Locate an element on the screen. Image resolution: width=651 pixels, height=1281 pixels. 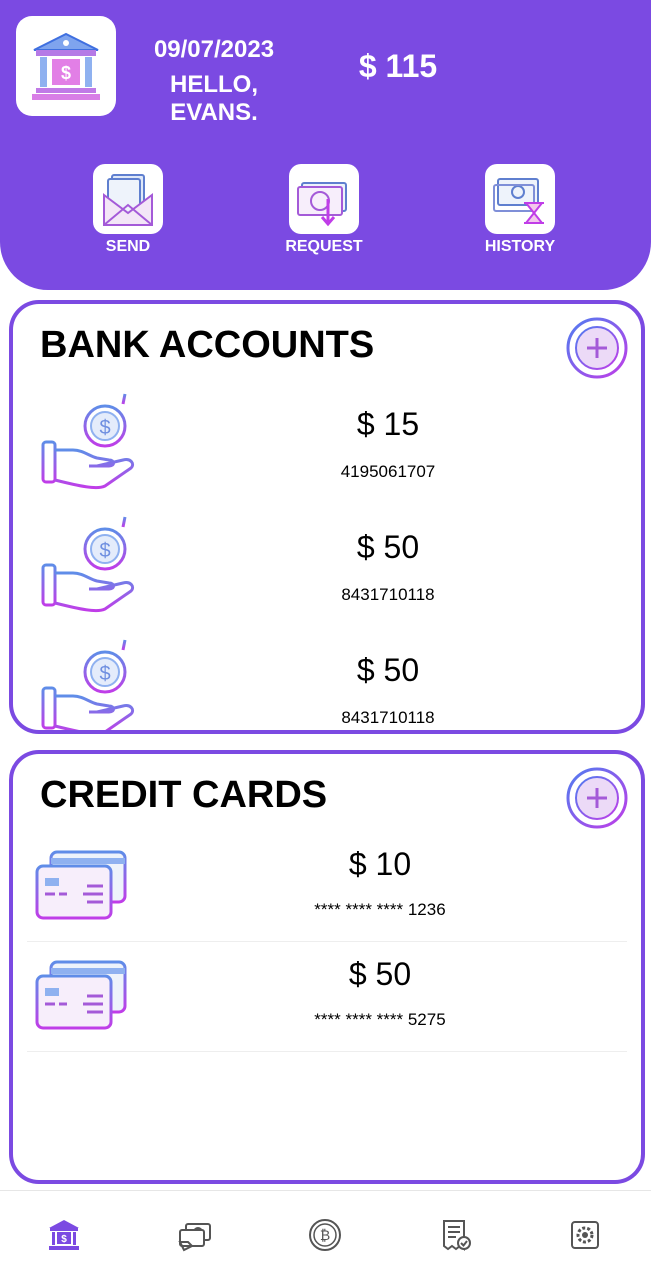
total-balance: $ 115 is located at coordinates (398, 66).